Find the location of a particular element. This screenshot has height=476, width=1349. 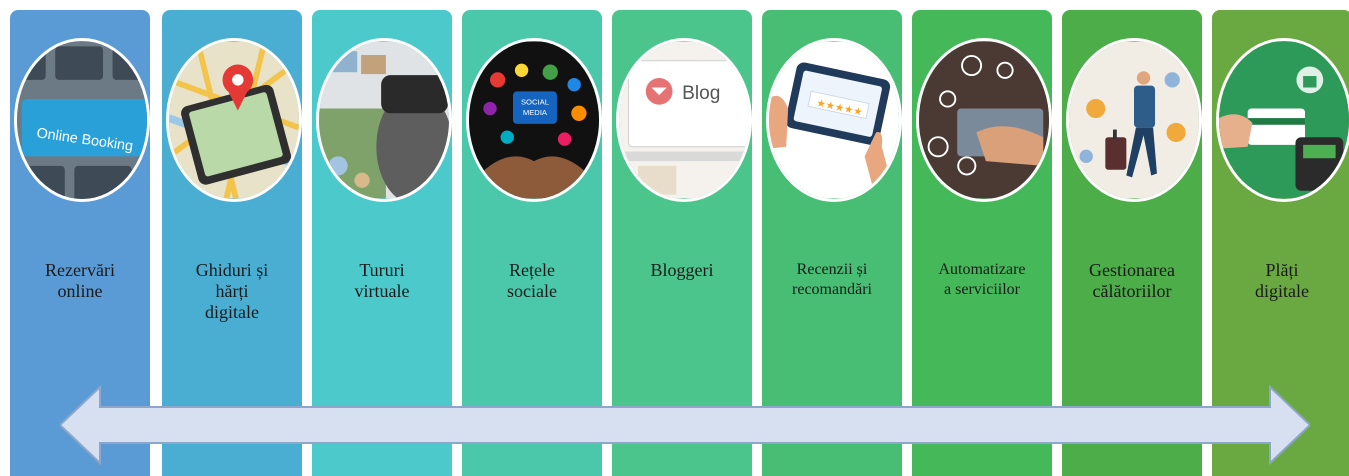

digital-payment-card-icon is located at coordinates (1282, 120).